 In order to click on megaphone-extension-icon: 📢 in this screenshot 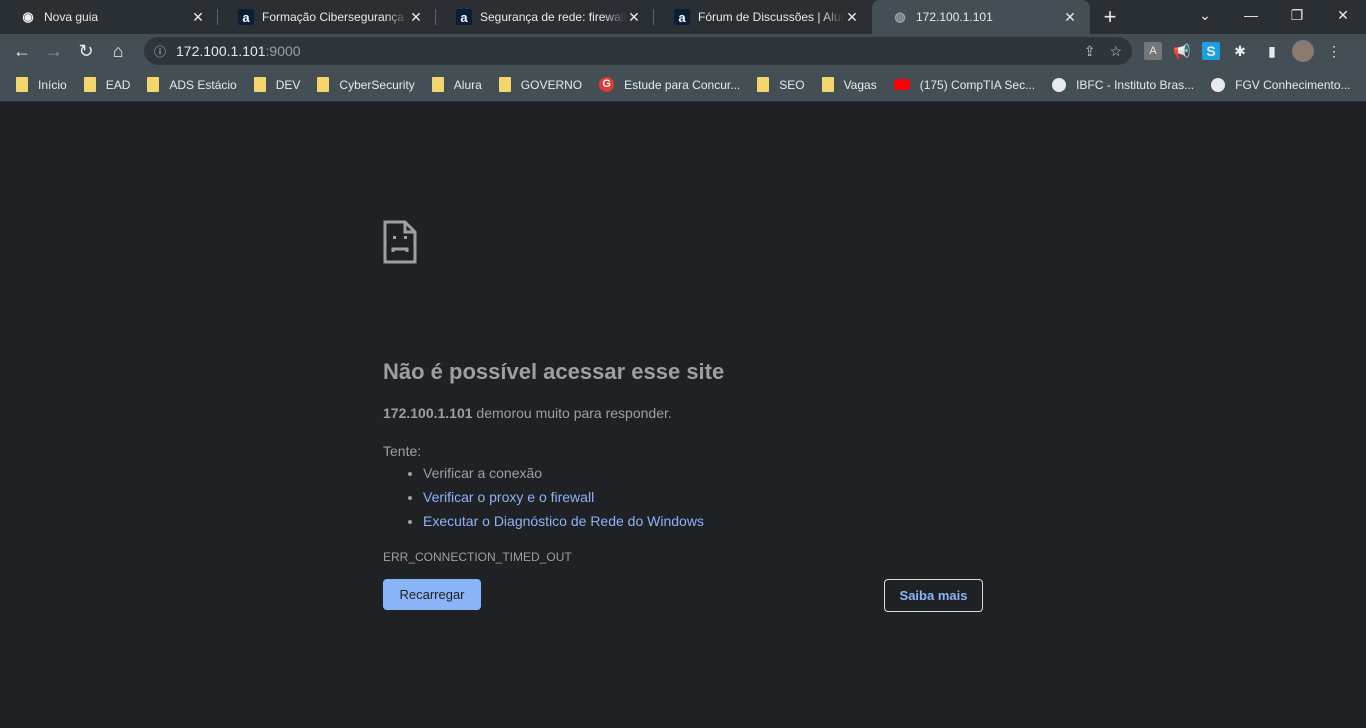, I will do `click(1182, 51)`.